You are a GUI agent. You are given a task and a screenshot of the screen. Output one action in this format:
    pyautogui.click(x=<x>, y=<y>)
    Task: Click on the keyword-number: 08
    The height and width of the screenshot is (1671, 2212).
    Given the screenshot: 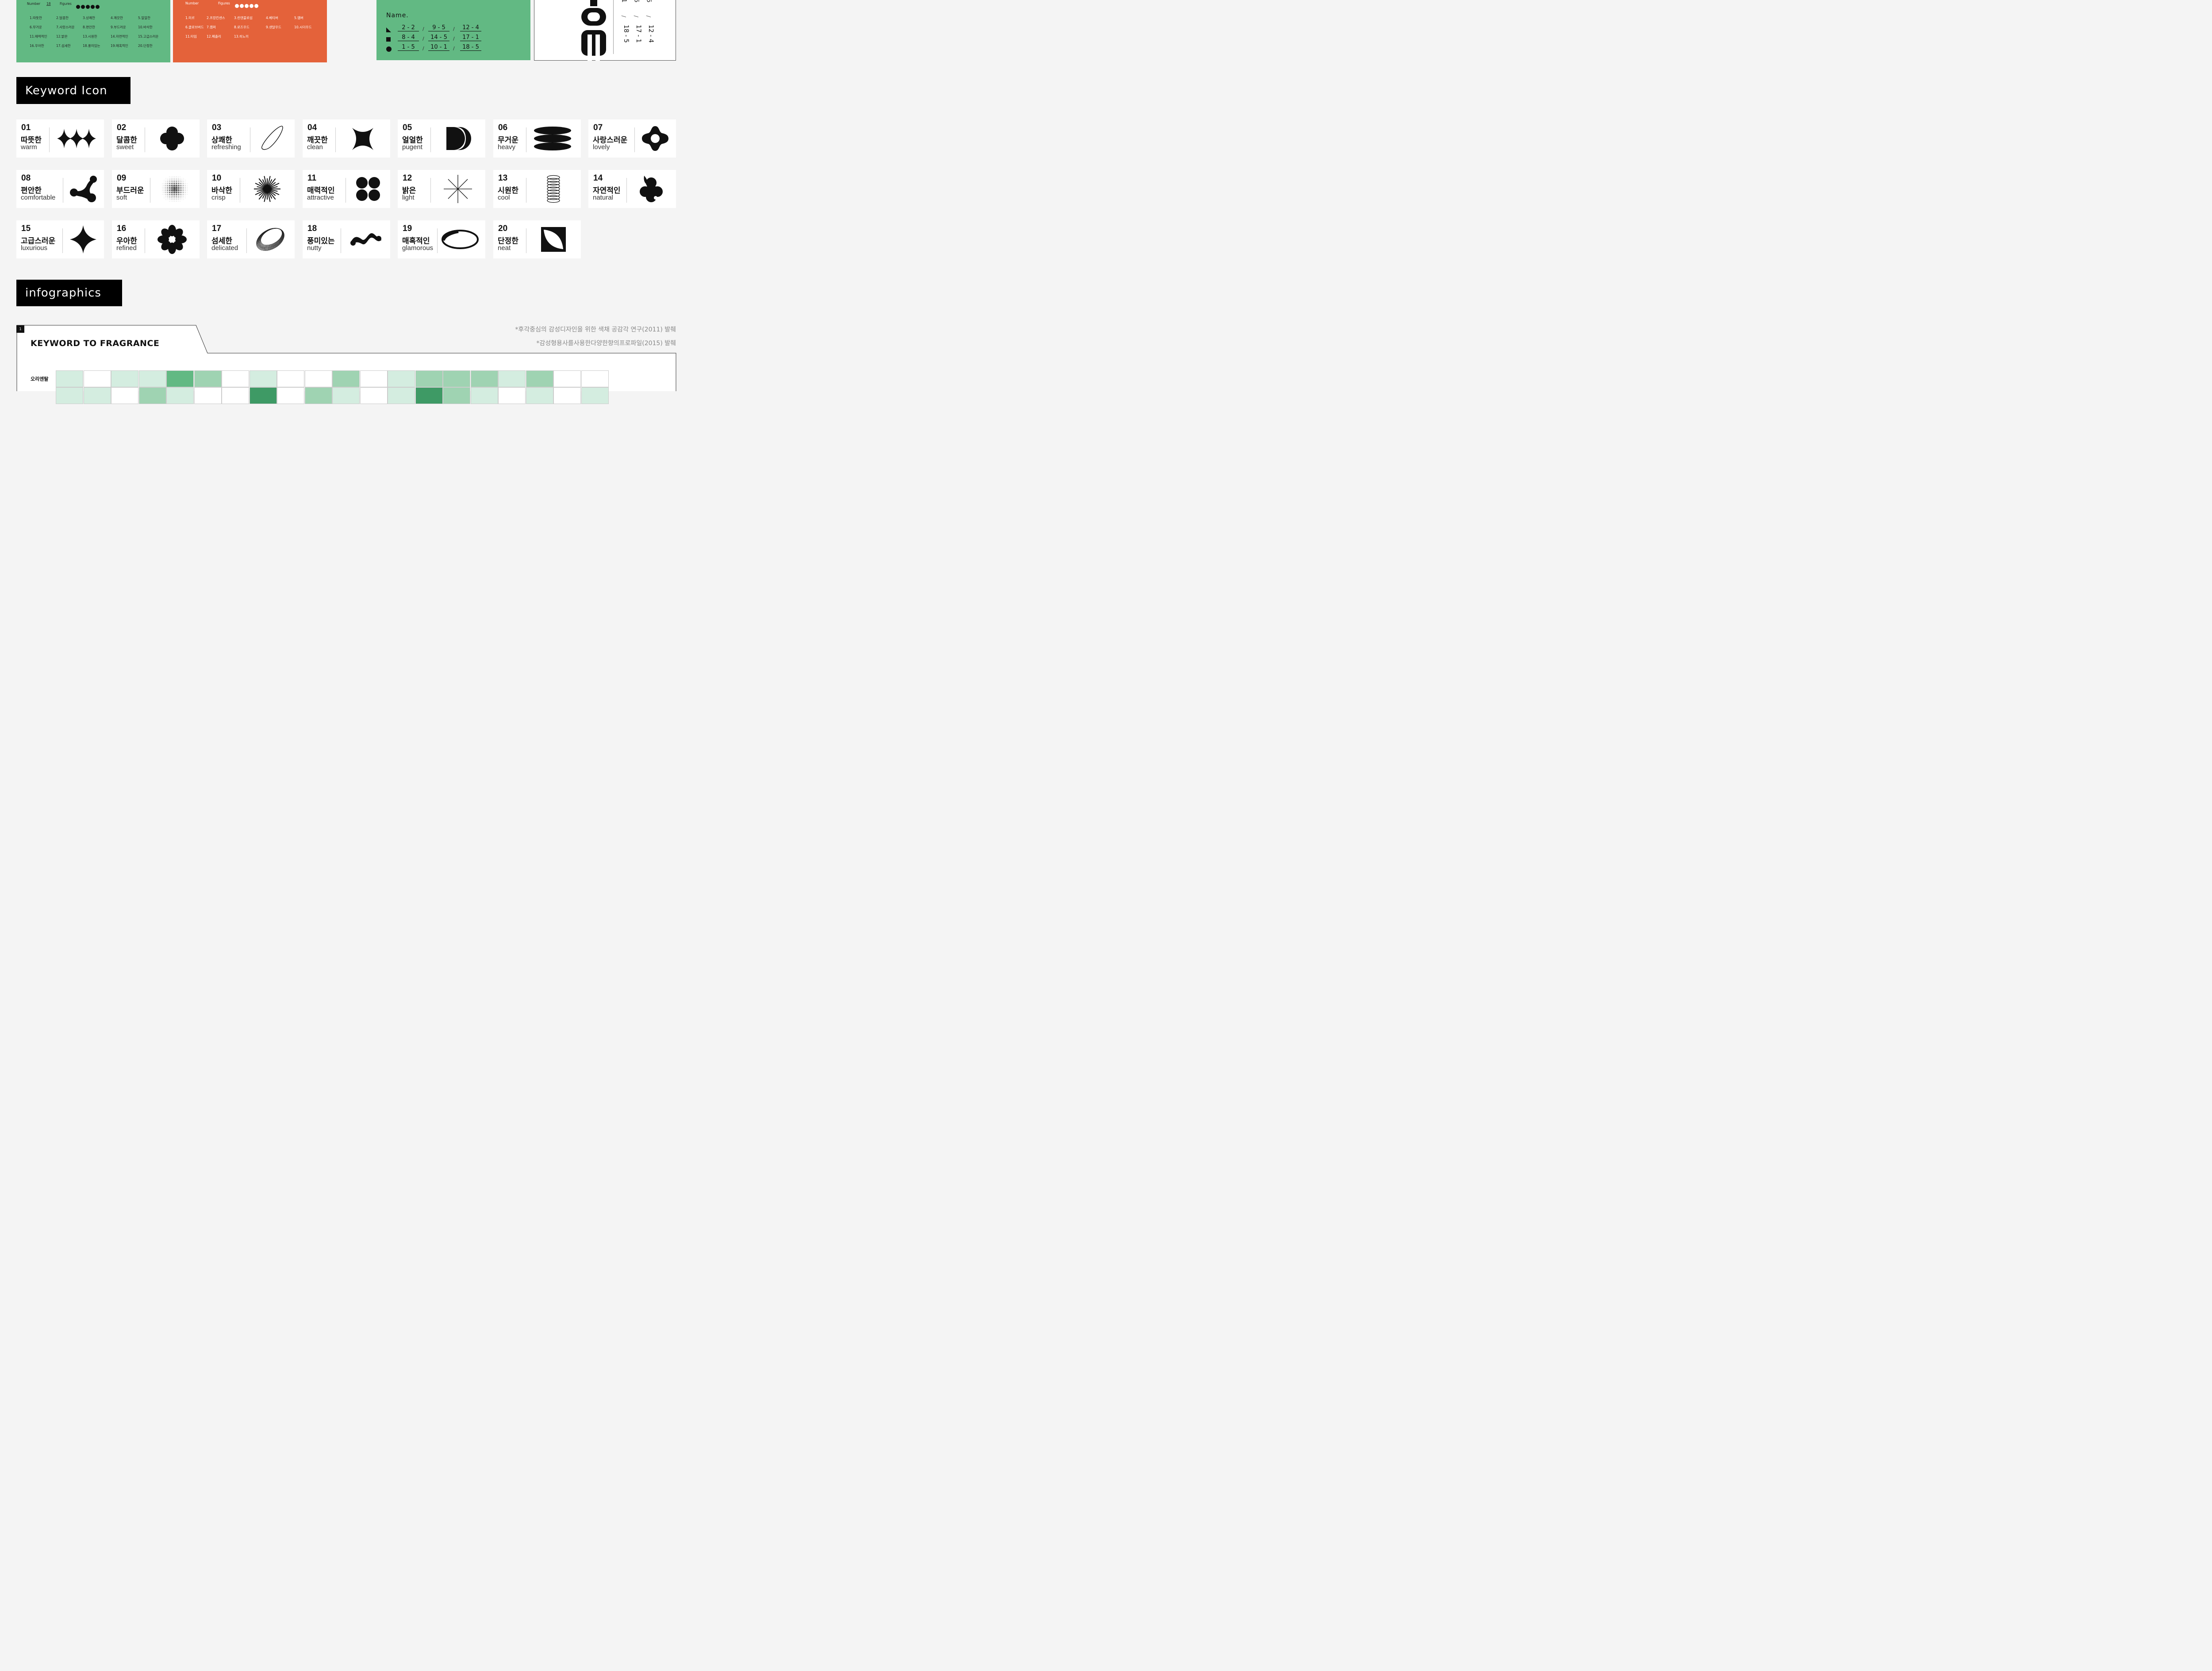 What is the action you would take?
    pyautogui.click(x=26, y=178)
    